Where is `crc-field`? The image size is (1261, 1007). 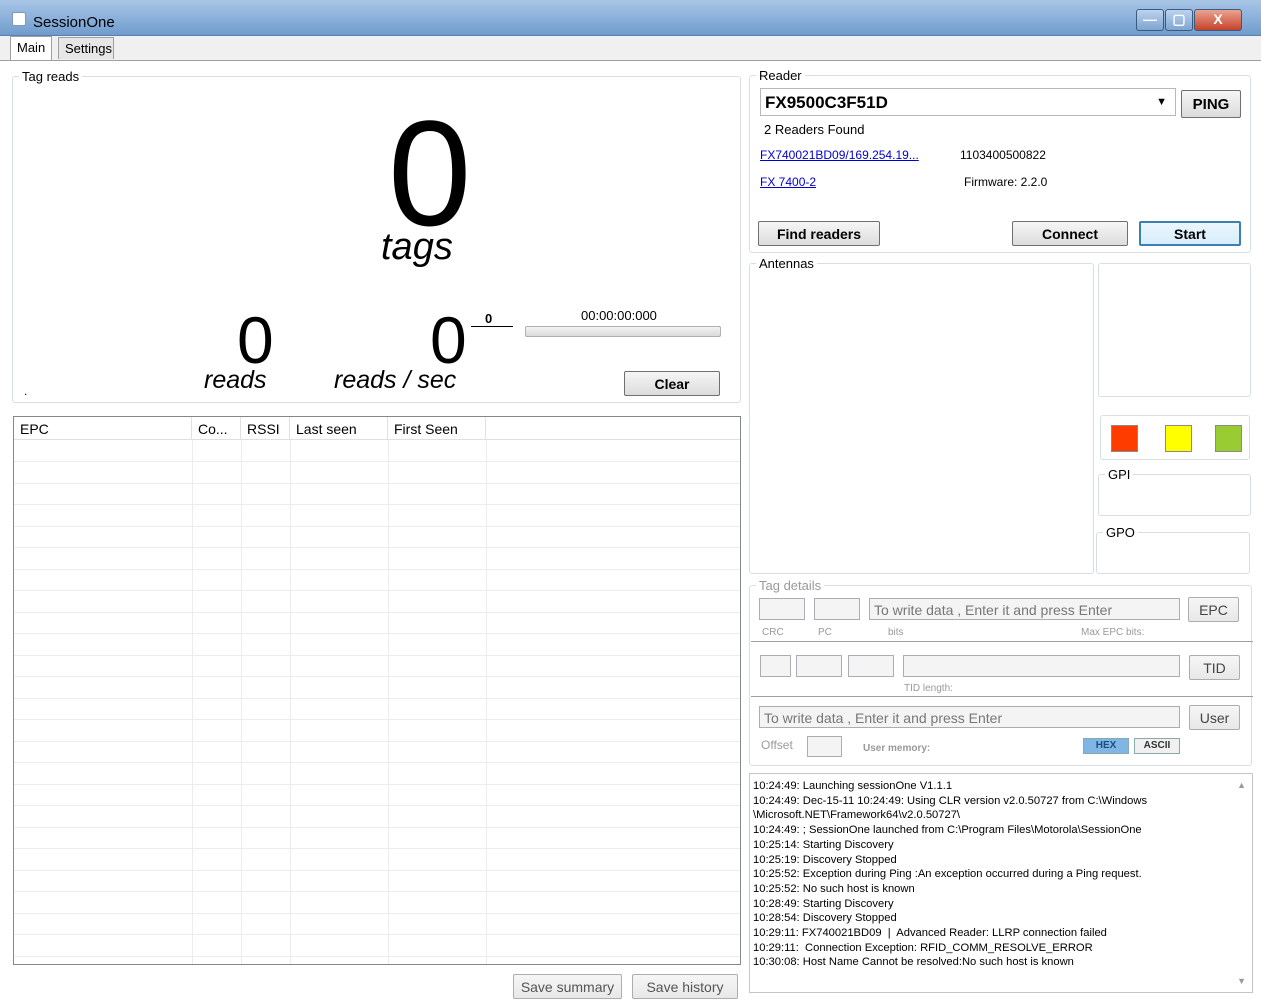 crc-field is located at coordinates (782, 609).